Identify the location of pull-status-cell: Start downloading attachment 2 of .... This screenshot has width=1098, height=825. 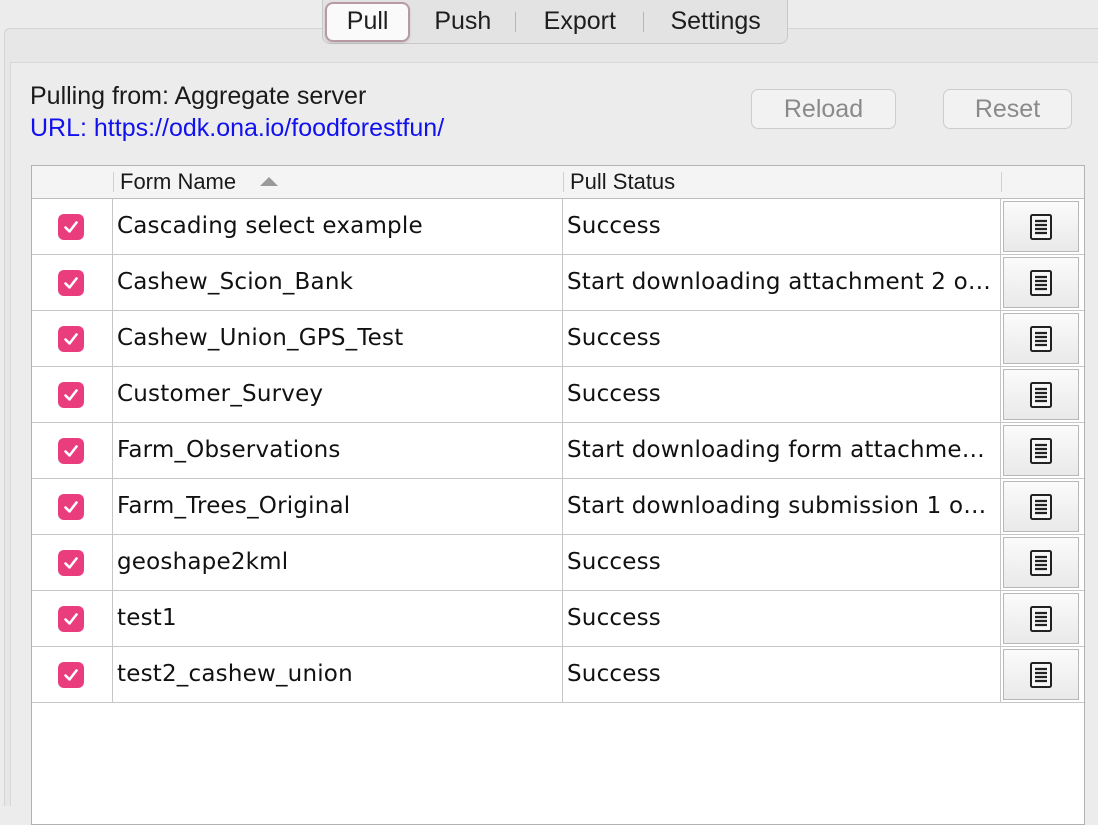
(782, 282).